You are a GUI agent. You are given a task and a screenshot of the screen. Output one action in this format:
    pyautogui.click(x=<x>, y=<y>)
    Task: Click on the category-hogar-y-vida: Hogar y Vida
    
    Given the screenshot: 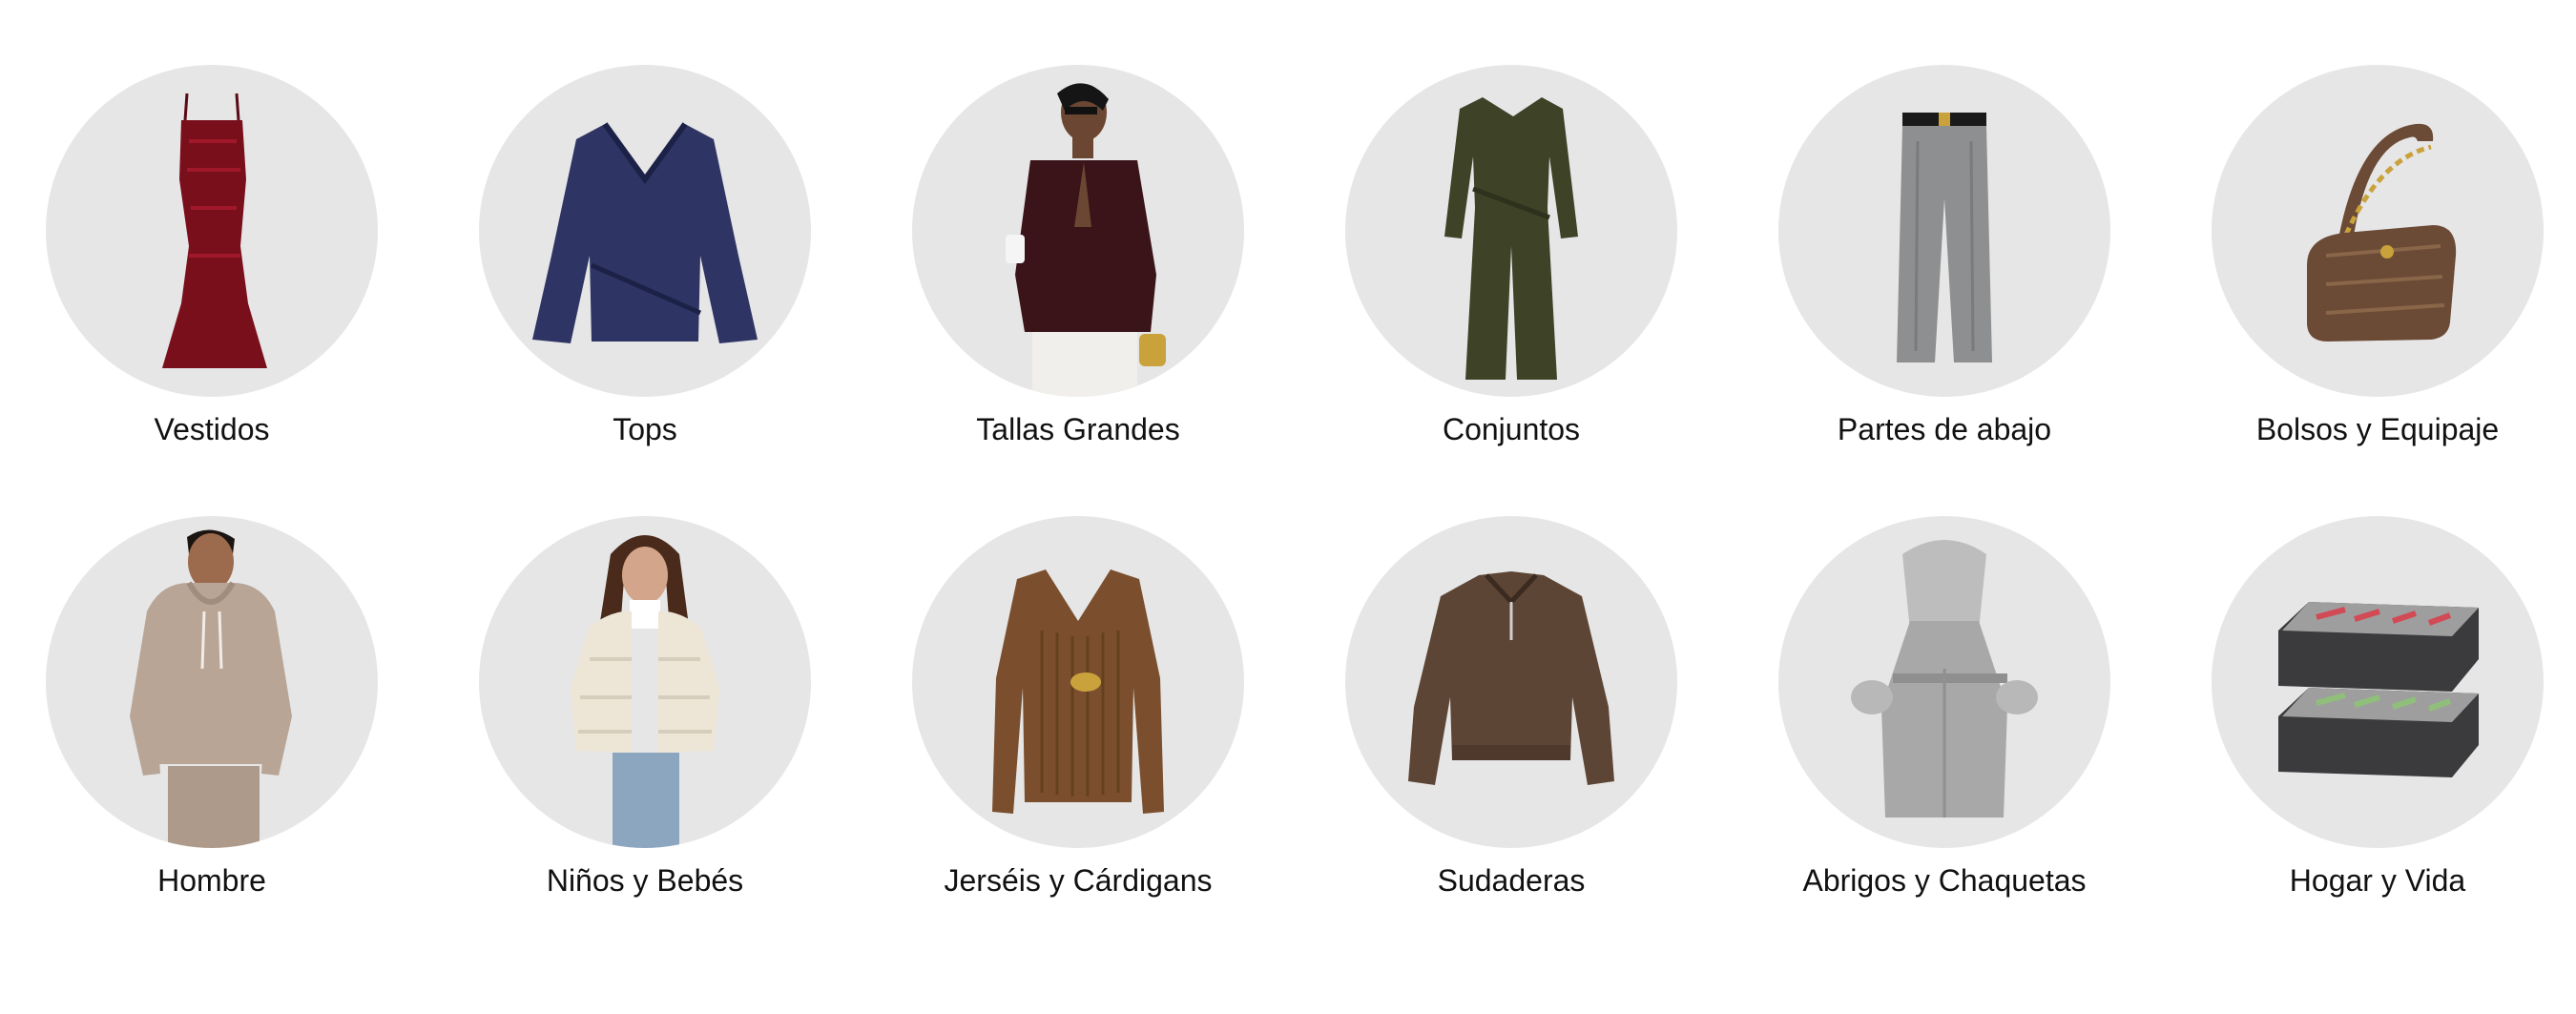 What is the action you would take?
    pyautogui.click(x=2377, y=707)
    